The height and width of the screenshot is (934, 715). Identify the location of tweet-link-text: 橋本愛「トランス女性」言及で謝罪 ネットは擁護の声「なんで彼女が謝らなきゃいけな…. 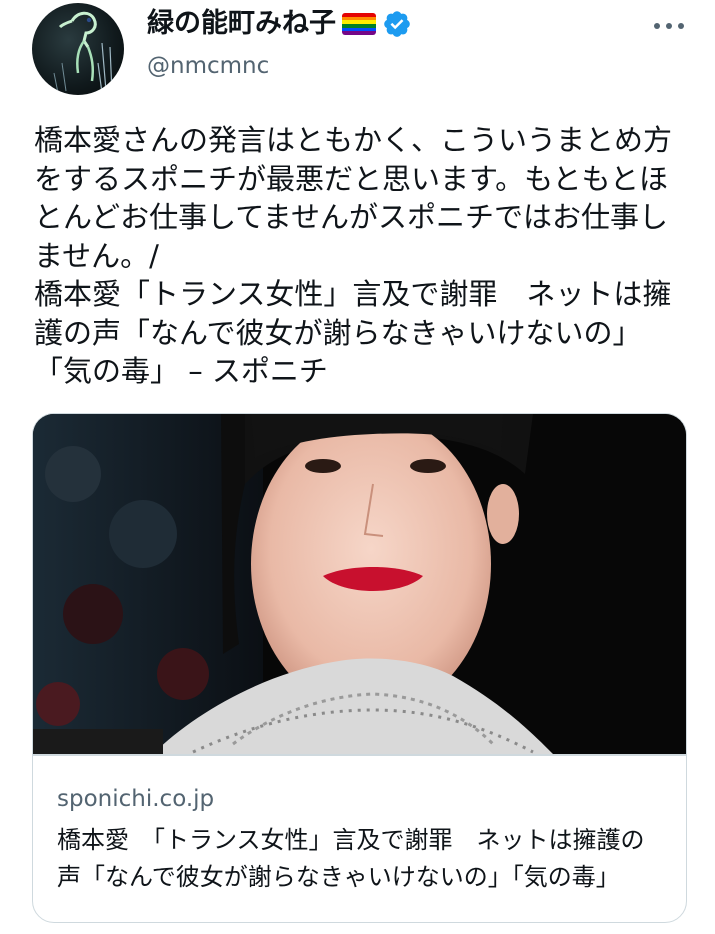
(359, 333).